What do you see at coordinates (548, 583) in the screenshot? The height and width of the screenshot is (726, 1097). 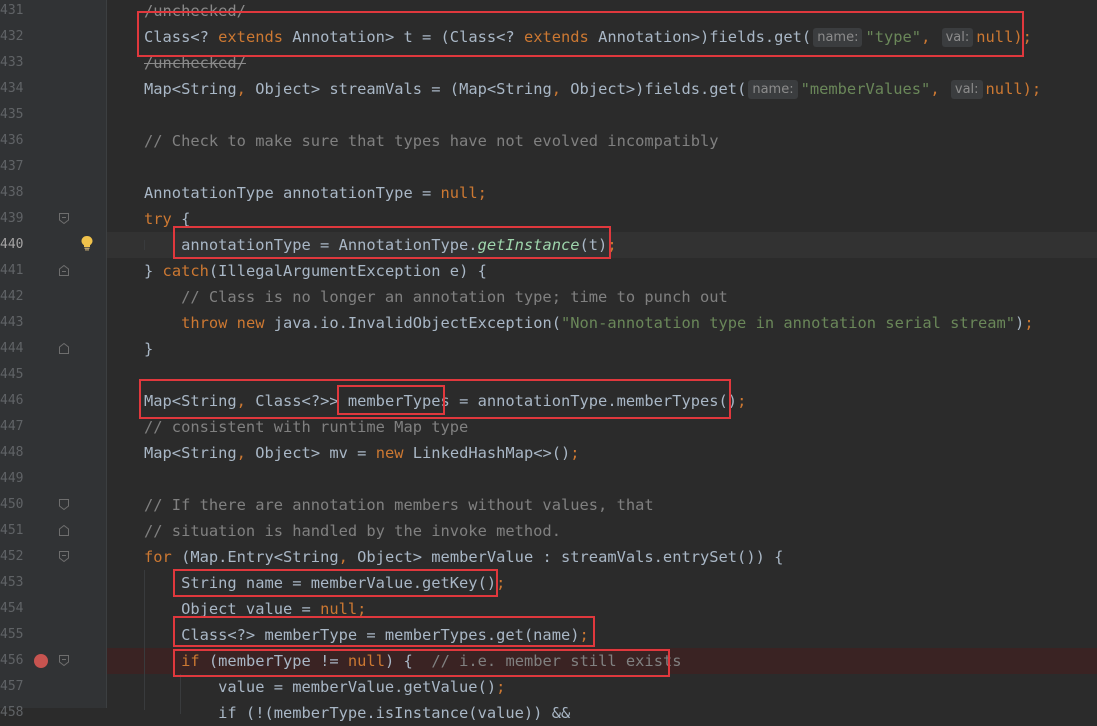 I see `code-line: 453 String name = memberValue.getKey();` at bounding box center [548, 583].